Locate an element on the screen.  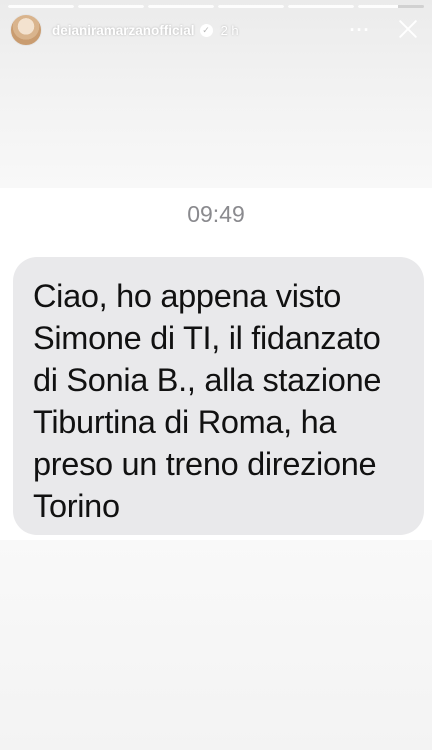
message-timestamp: 09:49 is located at coordinates (216, 214).